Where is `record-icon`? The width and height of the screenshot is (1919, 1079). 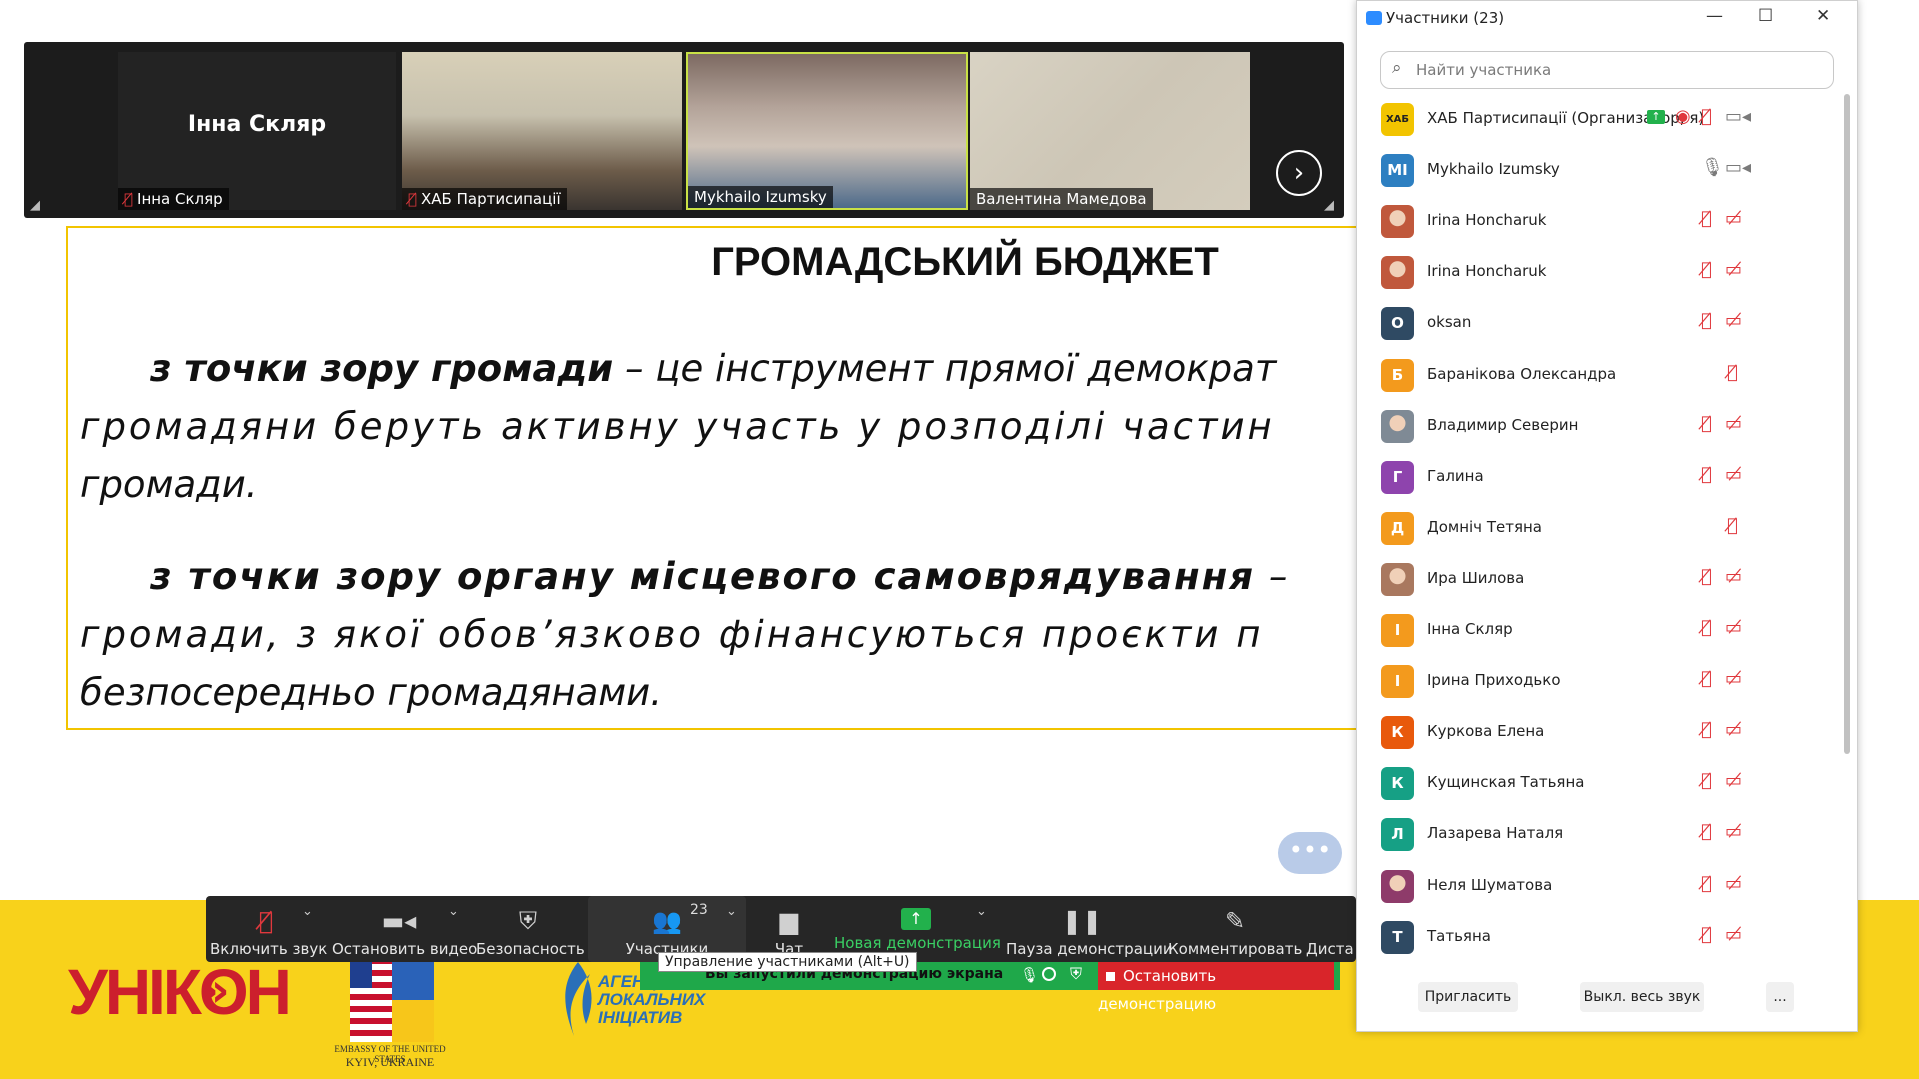 record-icon is located at coordinates (1049, 974).